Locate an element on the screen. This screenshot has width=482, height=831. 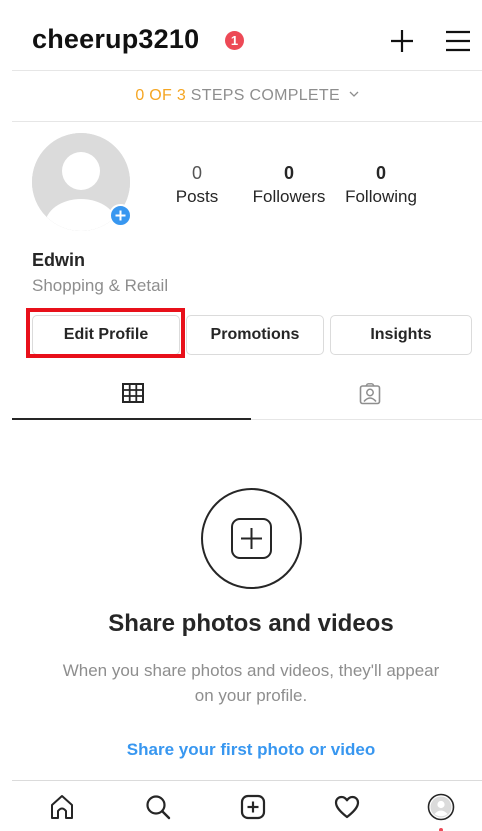
posts-stat: 0 Posts is located at coordinates (197, 186).